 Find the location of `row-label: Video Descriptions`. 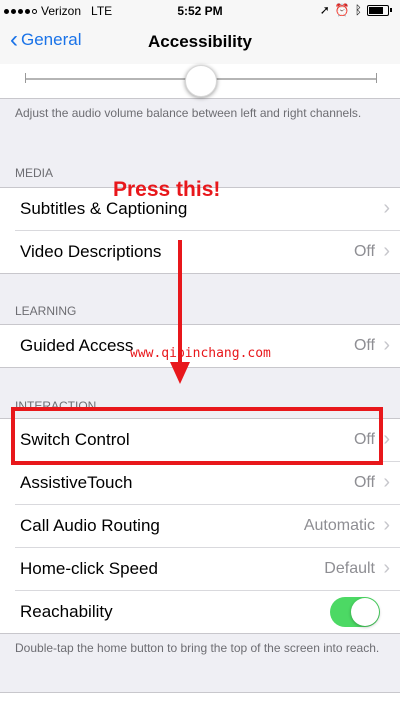

row-label: Video Descriptions is located at coordinates (91, 251).